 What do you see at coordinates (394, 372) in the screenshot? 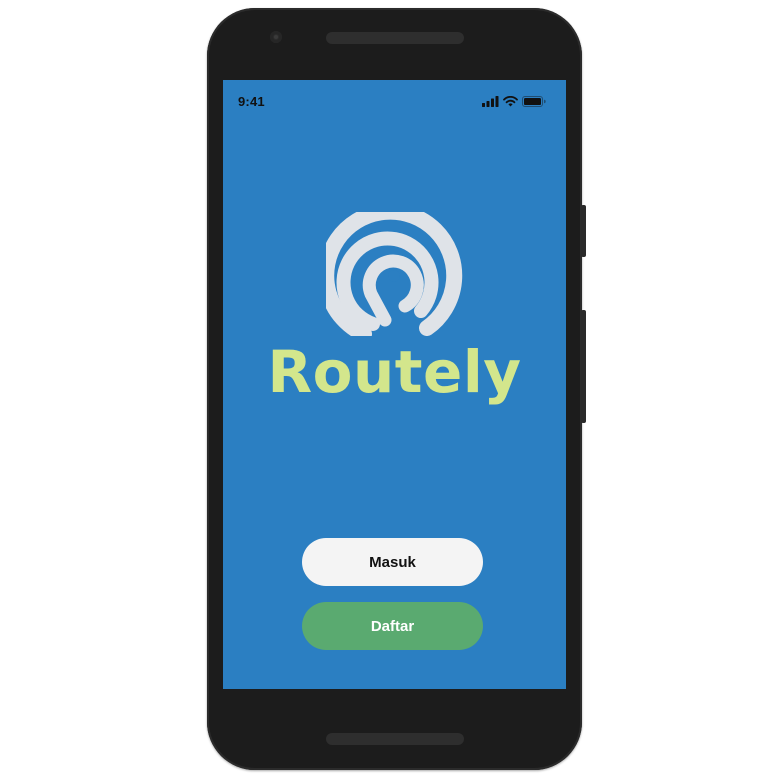
I see `app-name: Routely` at bounding box center [394, 372].